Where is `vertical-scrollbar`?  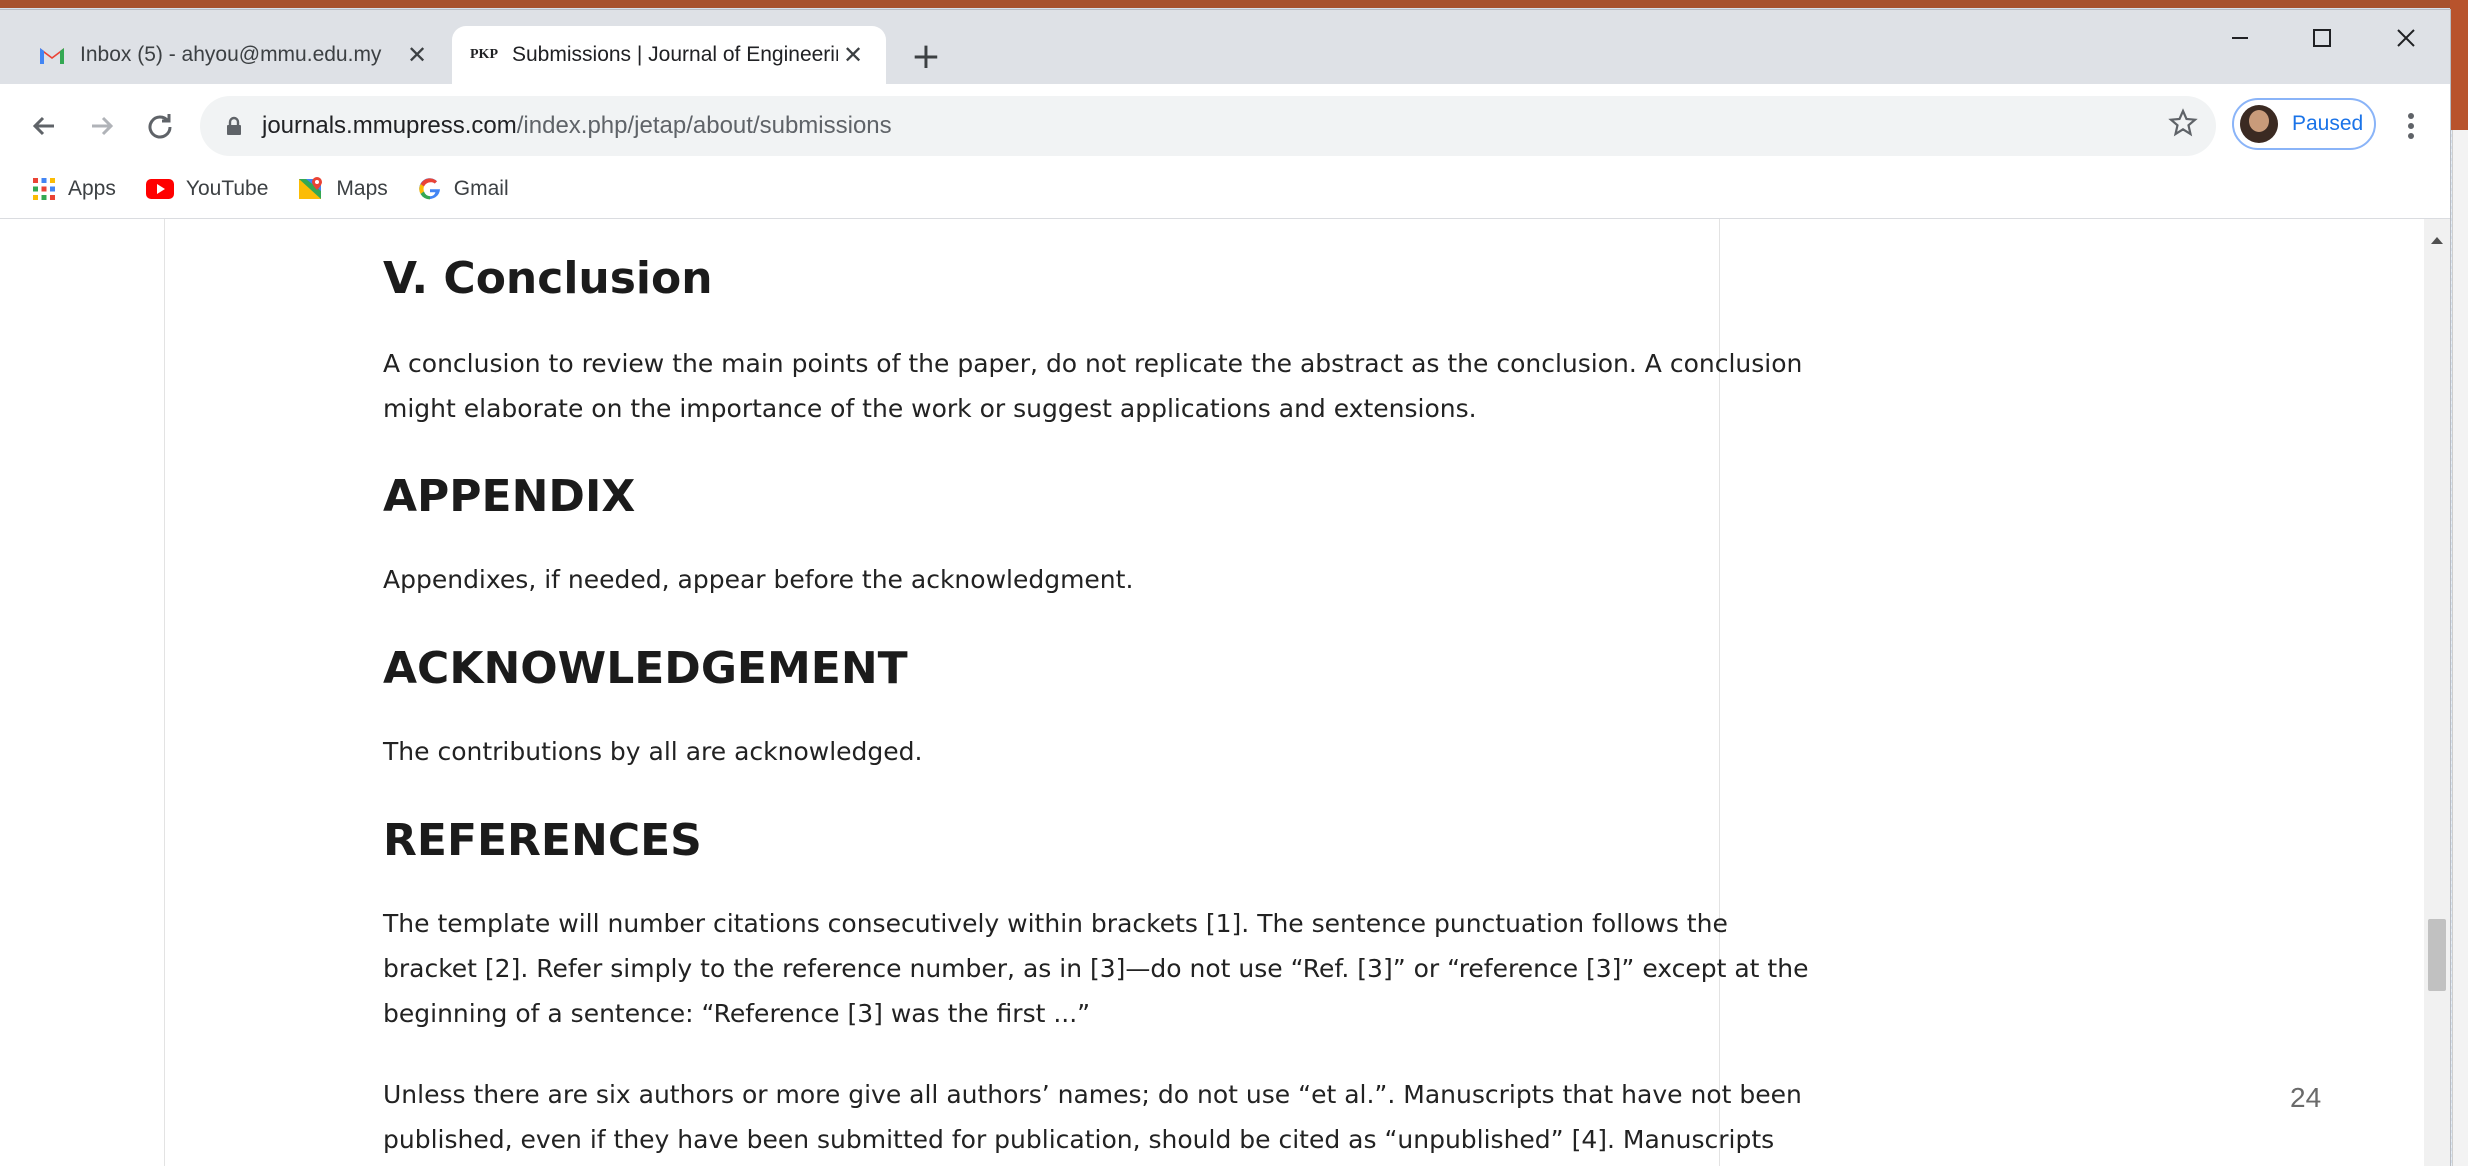 vertical-scrollbar is located at coordinates (2437, 692).